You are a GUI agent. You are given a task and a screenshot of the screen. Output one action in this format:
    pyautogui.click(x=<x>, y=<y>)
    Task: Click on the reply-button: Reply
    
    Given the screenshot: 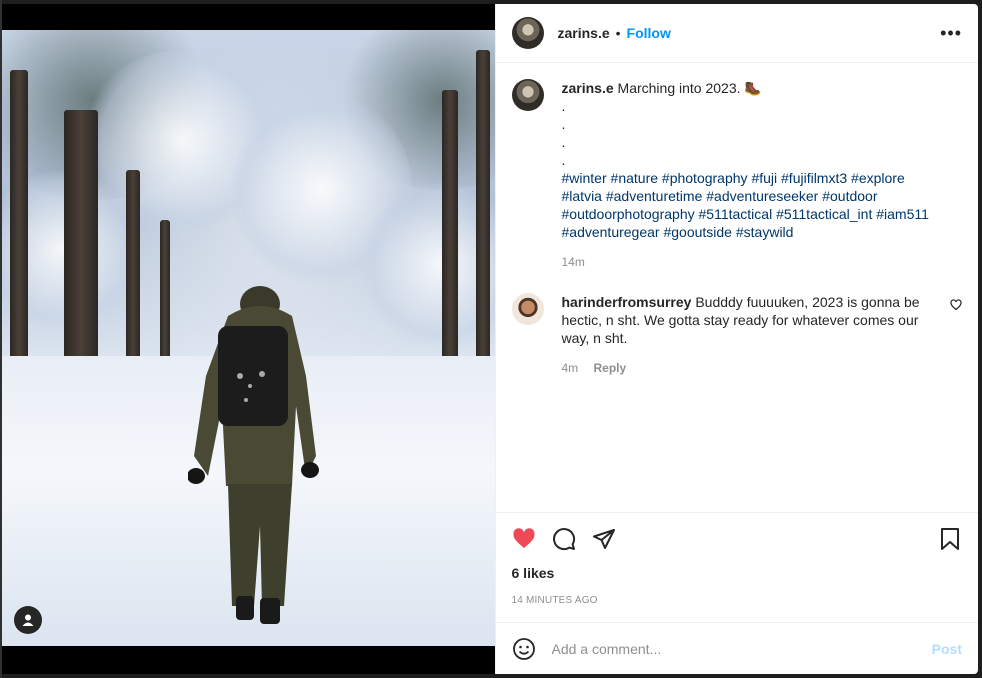 What is the action you would take?
    pyautogui.click(x=610, y=368)
    